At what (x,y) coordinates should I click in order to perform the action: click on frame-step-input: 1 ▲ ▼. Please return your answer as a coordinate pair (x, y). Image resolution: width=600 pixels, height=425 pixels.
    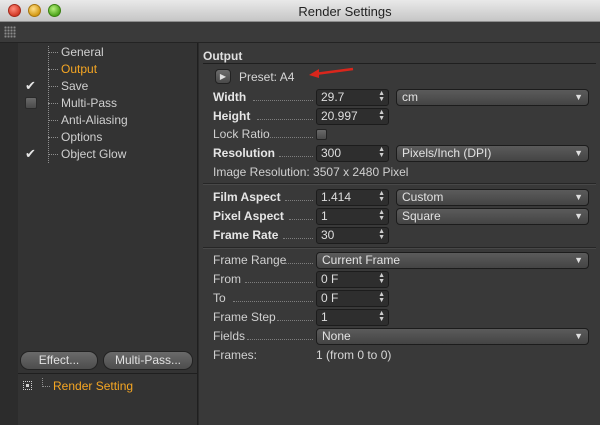
    Looking at the image, I should click on (352, 317).